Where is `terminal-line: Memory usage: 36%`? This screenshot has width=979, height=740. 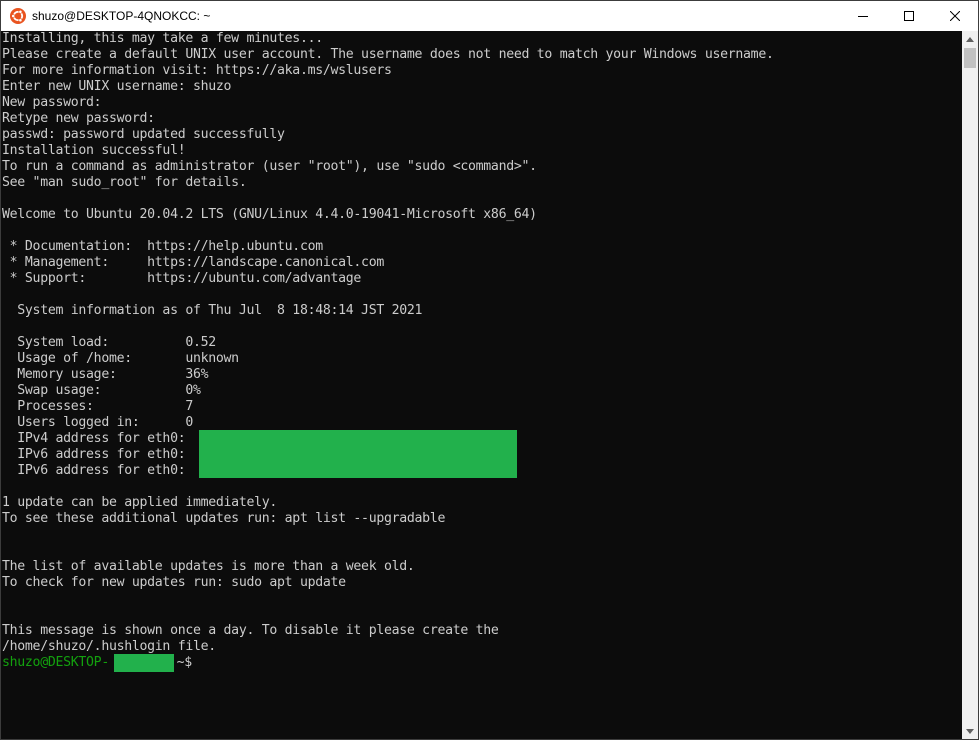 terminal-line: Memory usage: 36% is located at coordinates (105, 374).